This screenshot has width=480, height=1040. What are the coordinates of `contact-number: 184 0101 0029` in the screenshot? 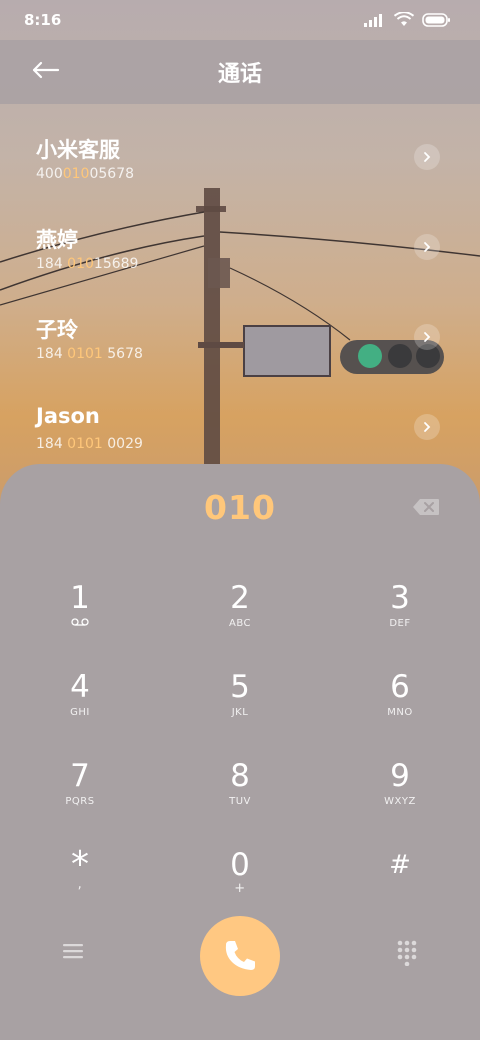 It's located at (89, 444).